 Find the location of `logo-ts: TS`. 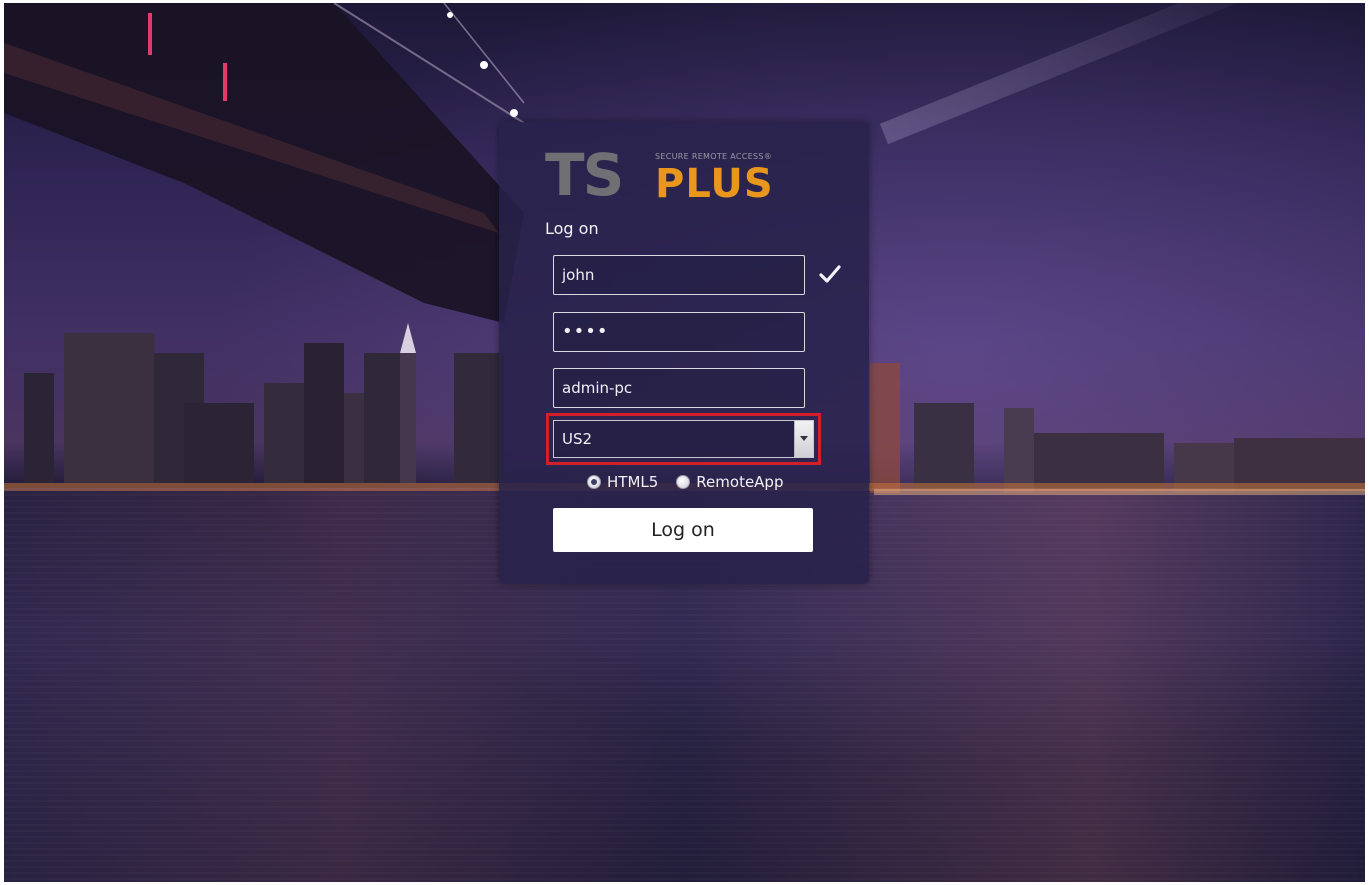

logo-ts: TS is located at coordinates (584, 175).